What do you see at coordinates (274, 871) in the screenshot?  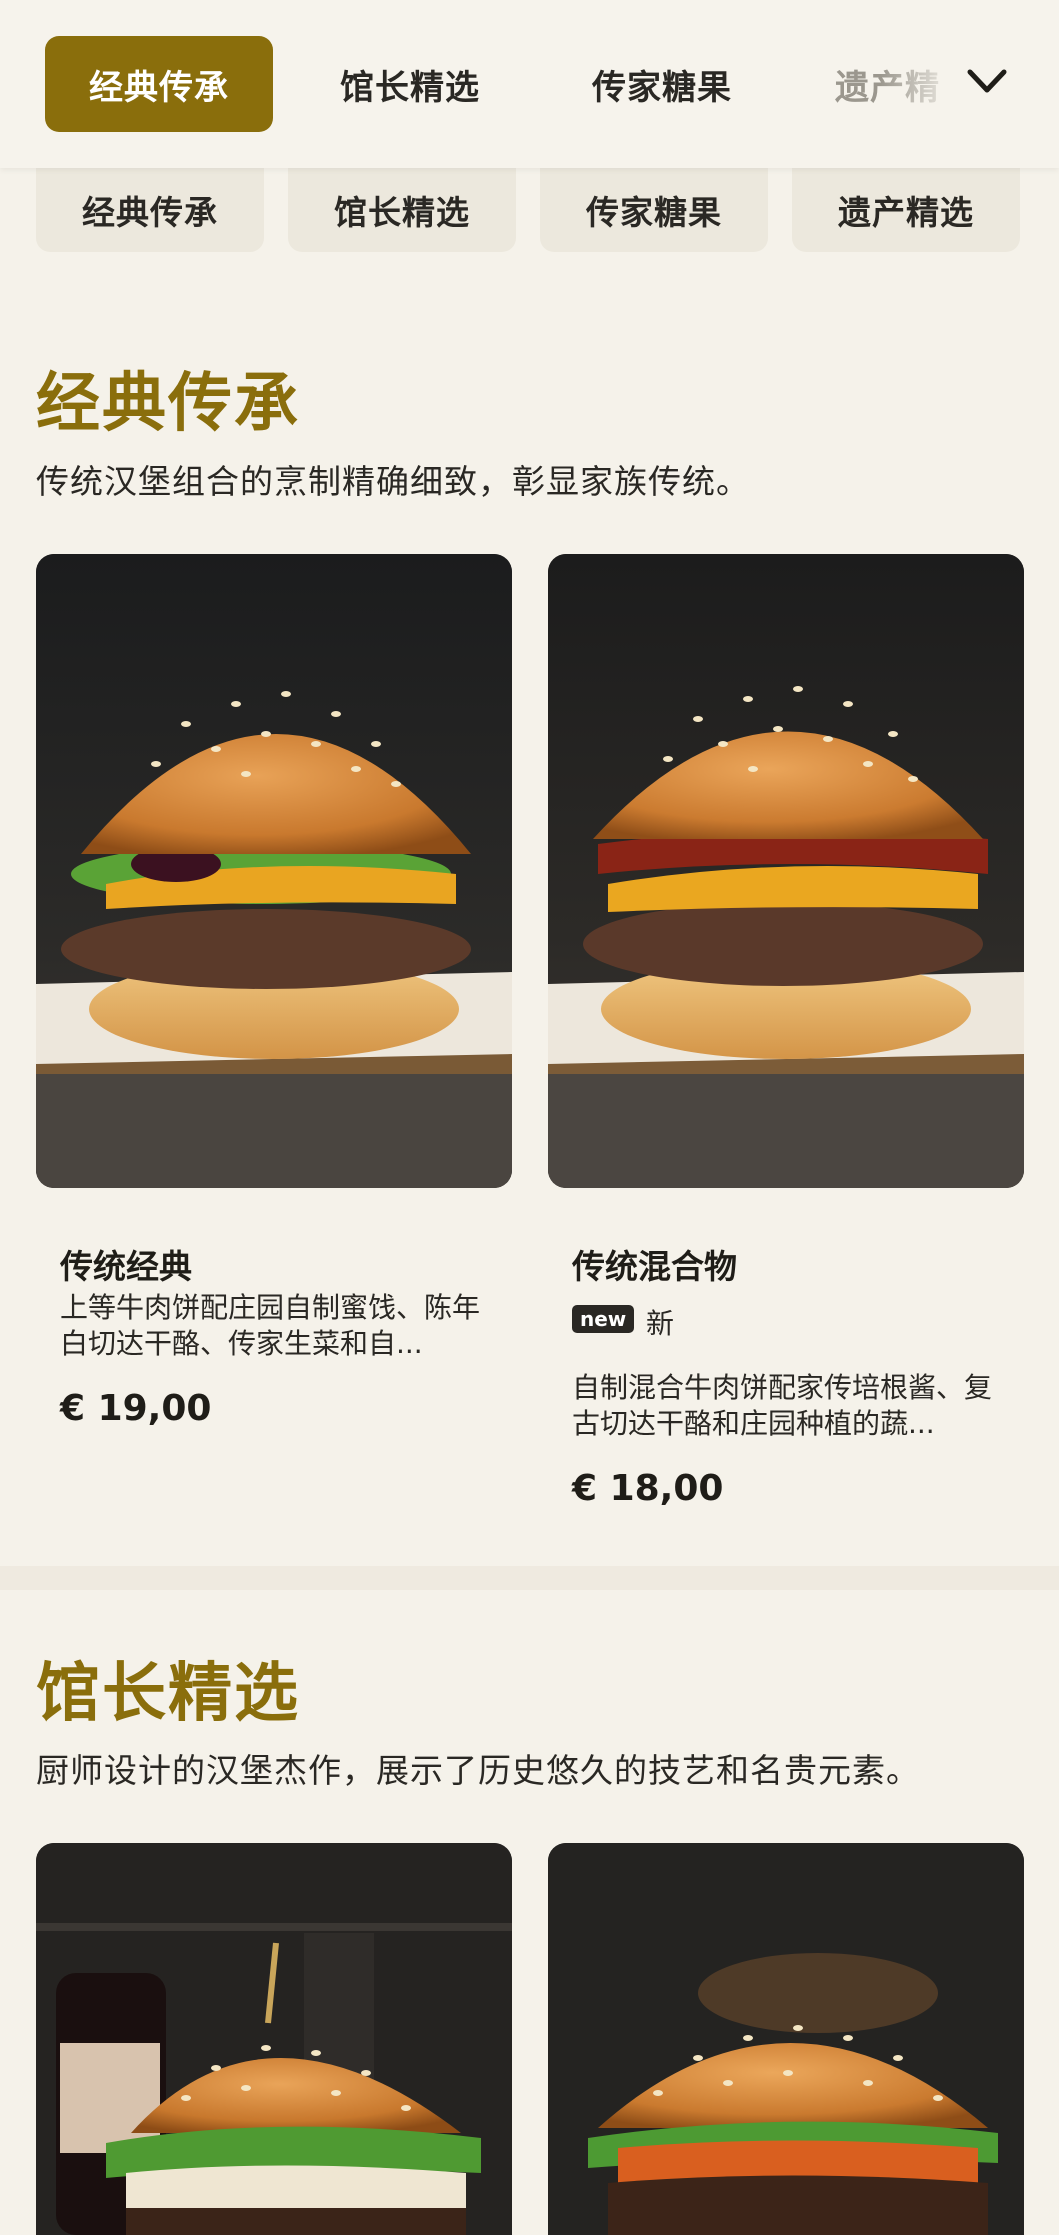 I see `product-image-traditional-classic` at bounding box center [274, 871].